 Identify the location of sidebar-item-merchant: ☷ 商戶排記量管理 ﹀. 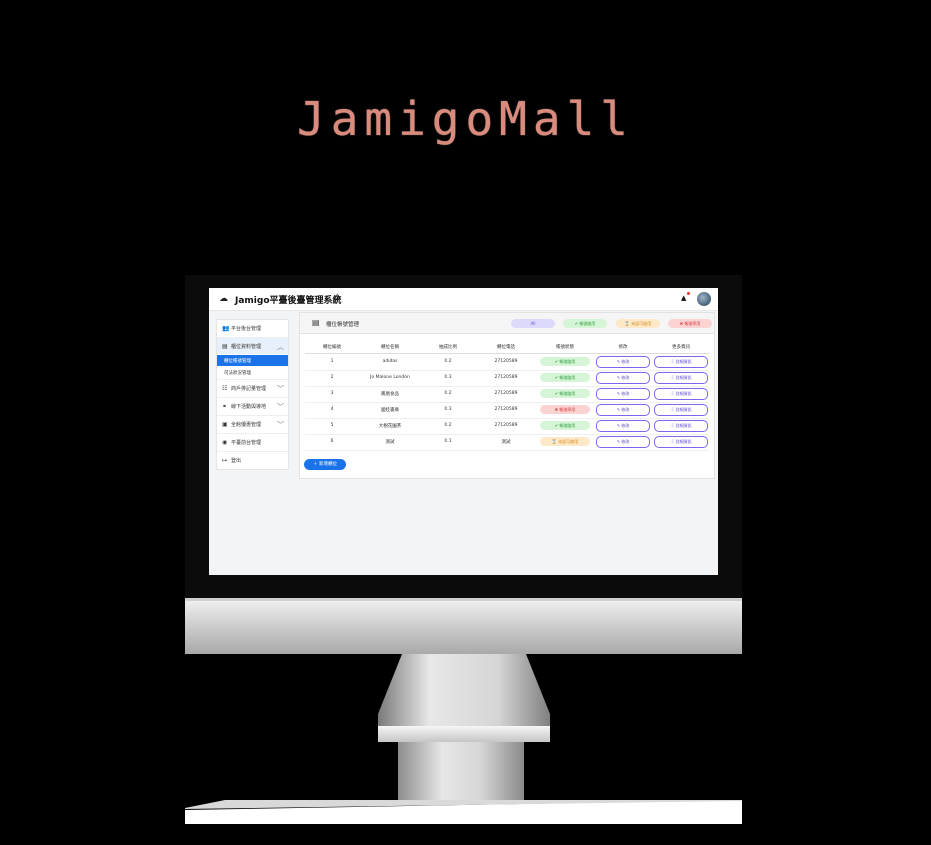
(252, 388).